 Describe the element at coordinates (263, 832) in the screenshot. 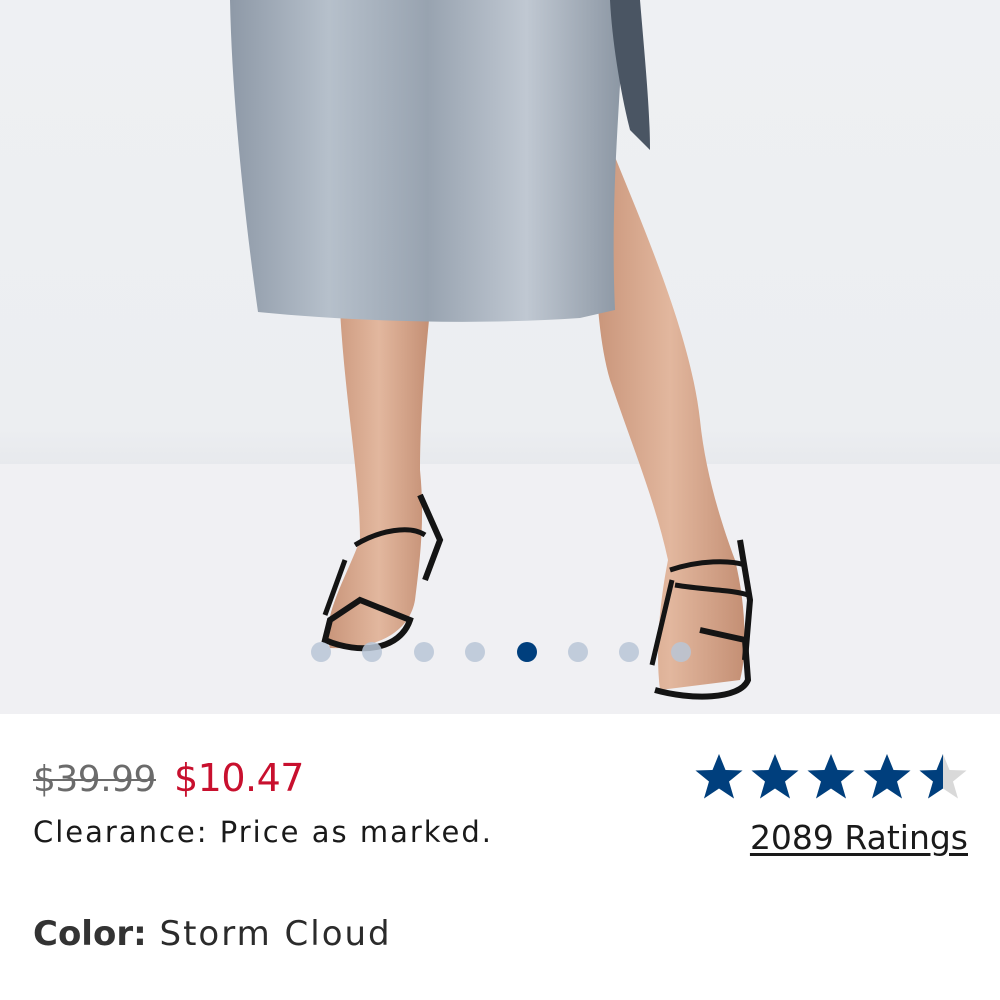

I see `clearance-note: Clearance: Price as marked.` at that location.